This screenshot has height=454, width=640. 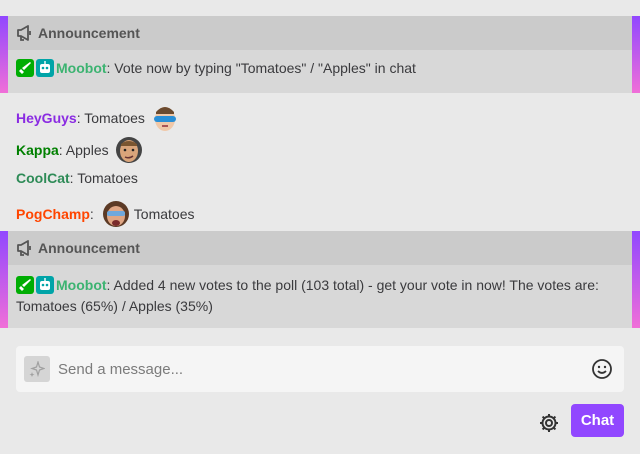 I want to click on chat-username: HeyGuys, so click(x=46, y=118).